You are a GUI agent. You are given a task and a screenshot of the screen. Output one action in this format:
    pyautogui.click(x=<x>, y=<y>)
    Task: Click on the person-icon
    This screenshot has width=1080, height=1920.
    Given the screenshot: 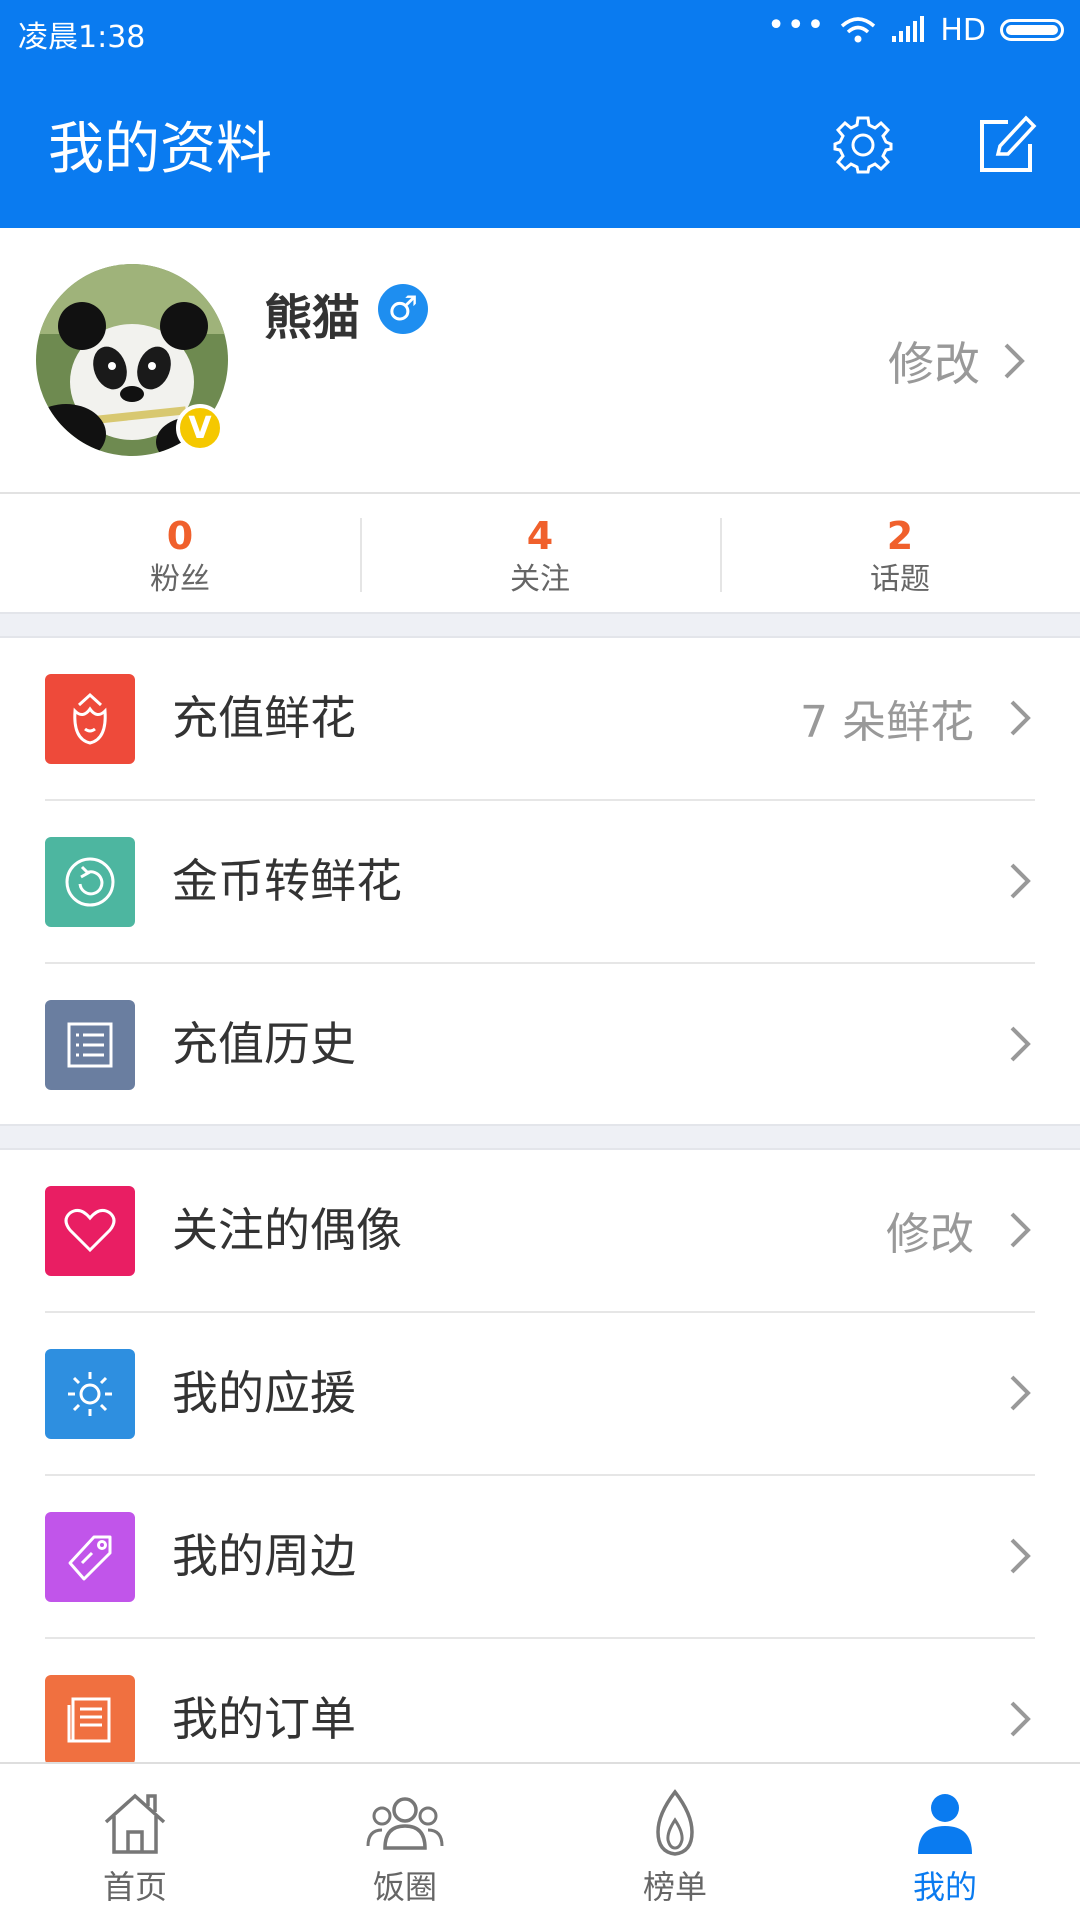 What is the action you would take?
    pyautogui.click(x=945, y=1824)
    